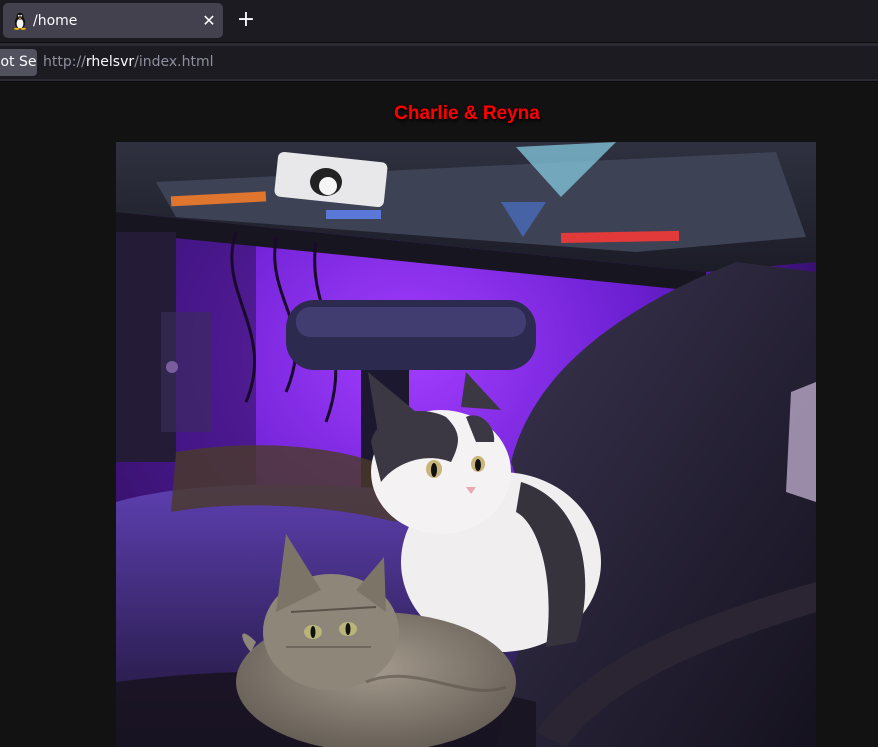  Describe the element at coordinates (174, 62) in the screenshot. I see `url-path: /index.html` at that location.